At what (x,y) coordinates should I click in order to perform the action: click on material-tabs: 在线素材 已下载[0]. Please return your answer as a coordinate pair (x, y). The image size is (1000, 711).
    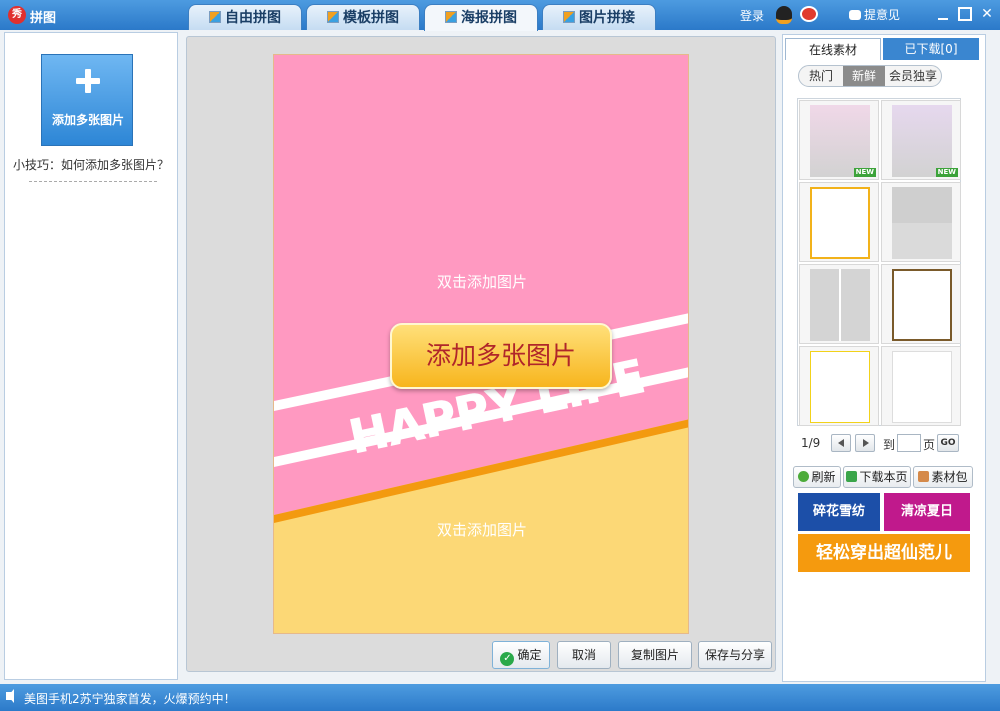
    Looking at the image, I should click on (884, 49).